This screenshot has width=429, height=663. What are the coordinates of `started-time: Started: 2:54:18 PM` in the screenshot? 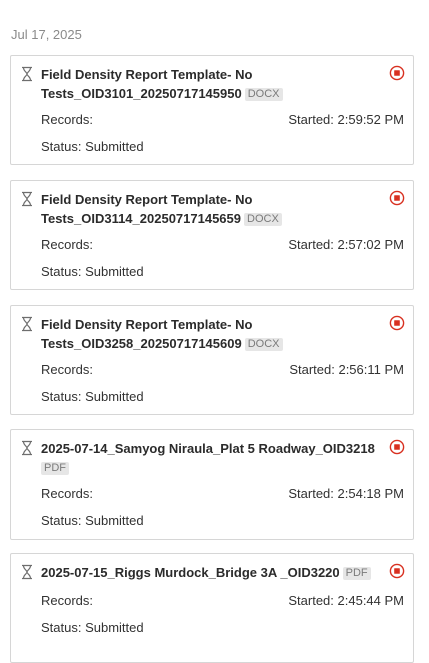 It's located at (346, 493).